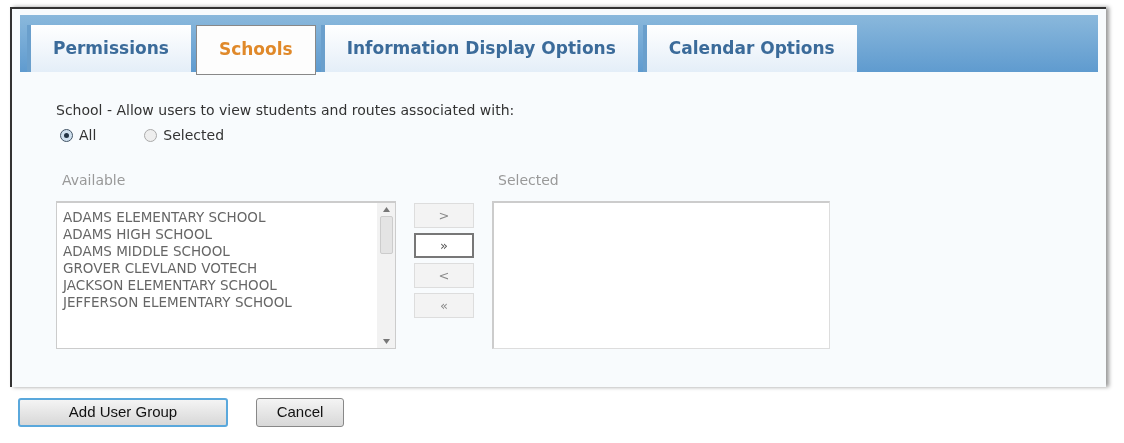 The height and width of the screenshot is (443, 1124). Describe the element at coordinates (479, 48) in the screenshot. I see `tab: Information Display Options` at that location.